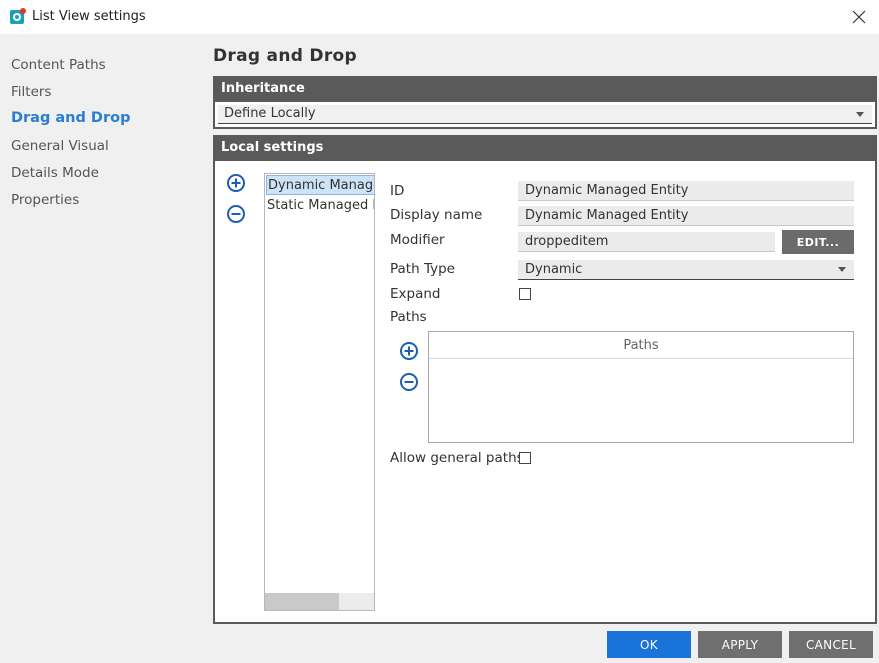 The height and width of the screenshot is (663, 879). I want to click on expand-label: Expand, so click(415, 294).